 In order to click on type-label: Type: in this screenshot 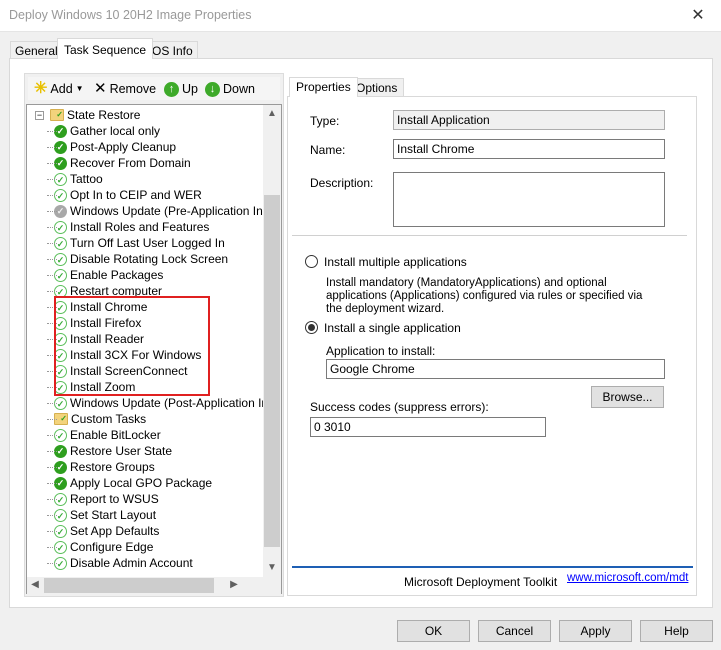, I will do `click(325, 121)`.